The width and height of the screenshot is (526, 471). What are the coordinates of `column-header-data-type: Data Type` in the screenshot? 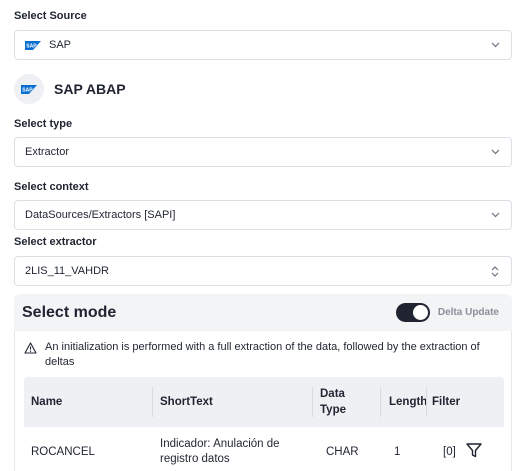 It's located at (347, 402).